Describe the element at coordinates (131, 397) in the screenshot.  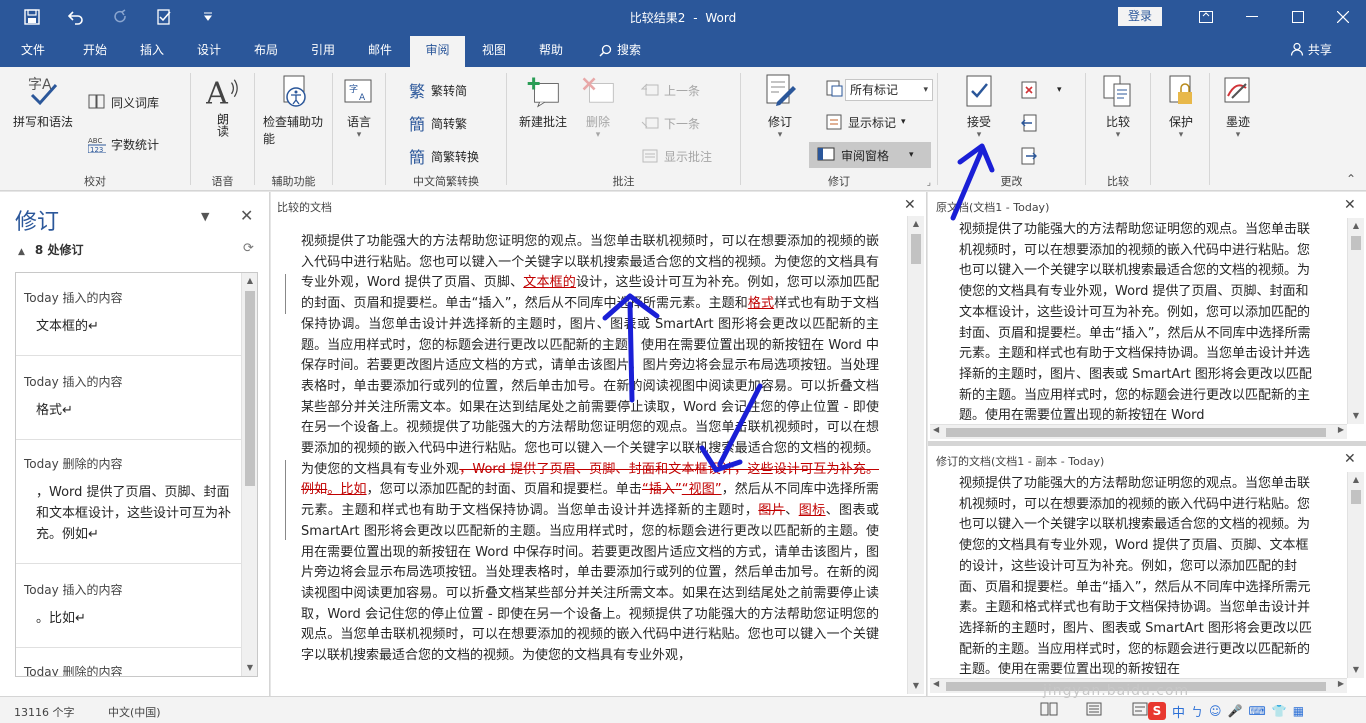
I see `list-item: Today 插入的内容 格式↵` at that location.